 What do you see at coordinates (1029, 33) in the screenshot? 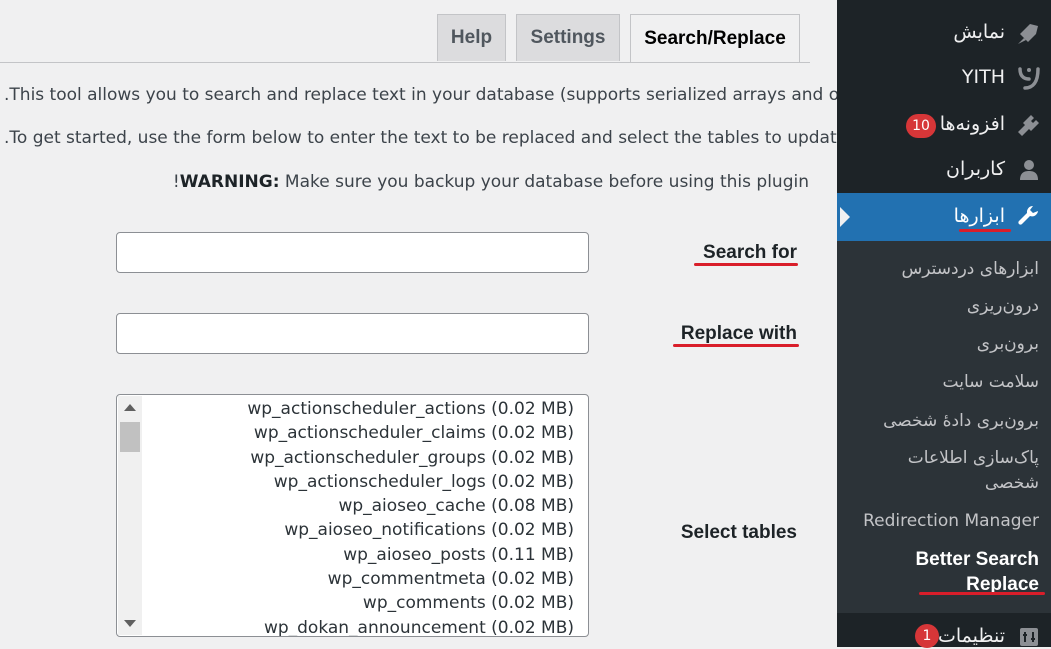
I see `paintbrush-icon` at bounding box center [1029, 33].